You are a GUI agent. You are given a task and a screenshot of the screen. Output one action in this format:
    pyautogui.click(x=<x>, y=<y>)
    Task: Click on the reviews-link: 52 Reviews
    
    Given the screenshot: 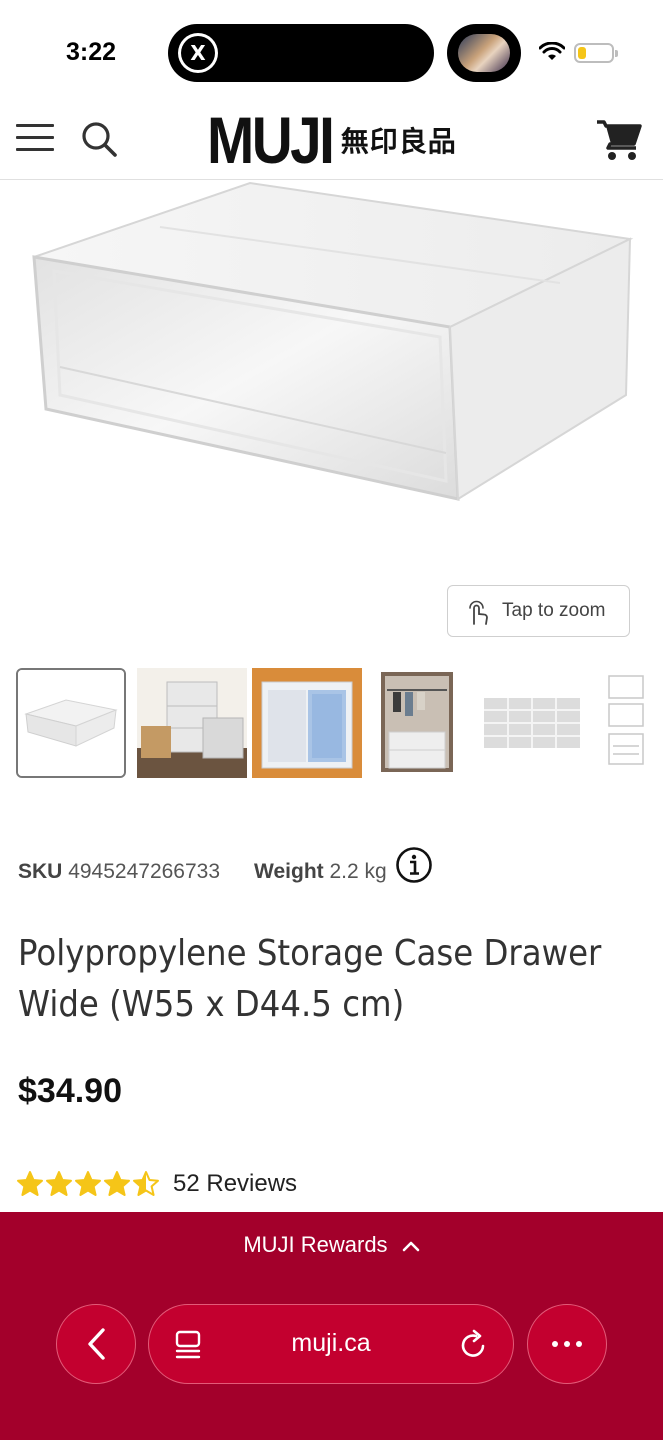 What is the action you would take?
    pyautogui.click(x=235, y=1184)
    